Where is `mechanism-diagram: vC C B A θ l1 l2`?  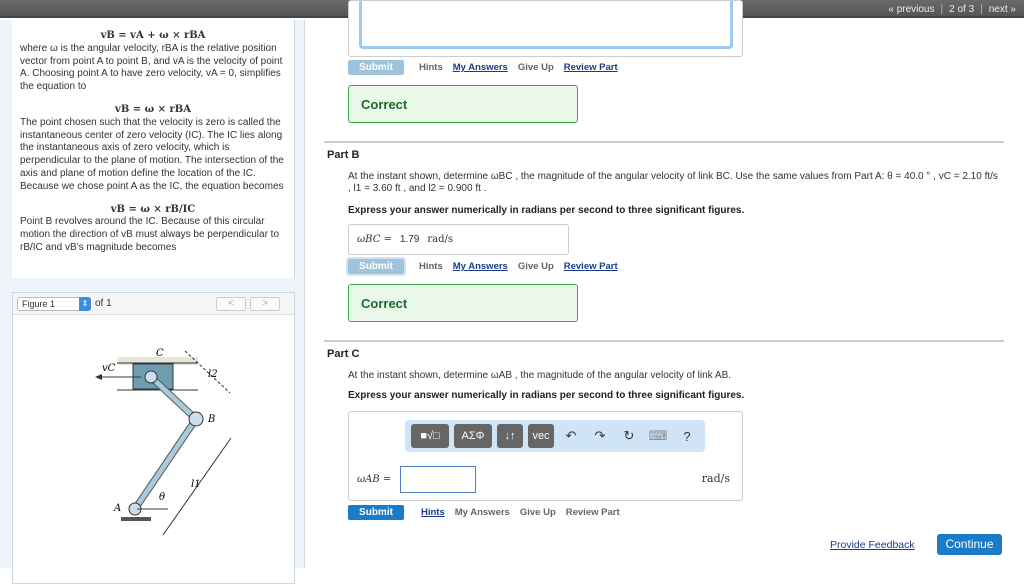 mechanism-diagram: vC C B A θ l1 l2 is located at coordinates (163, 442).